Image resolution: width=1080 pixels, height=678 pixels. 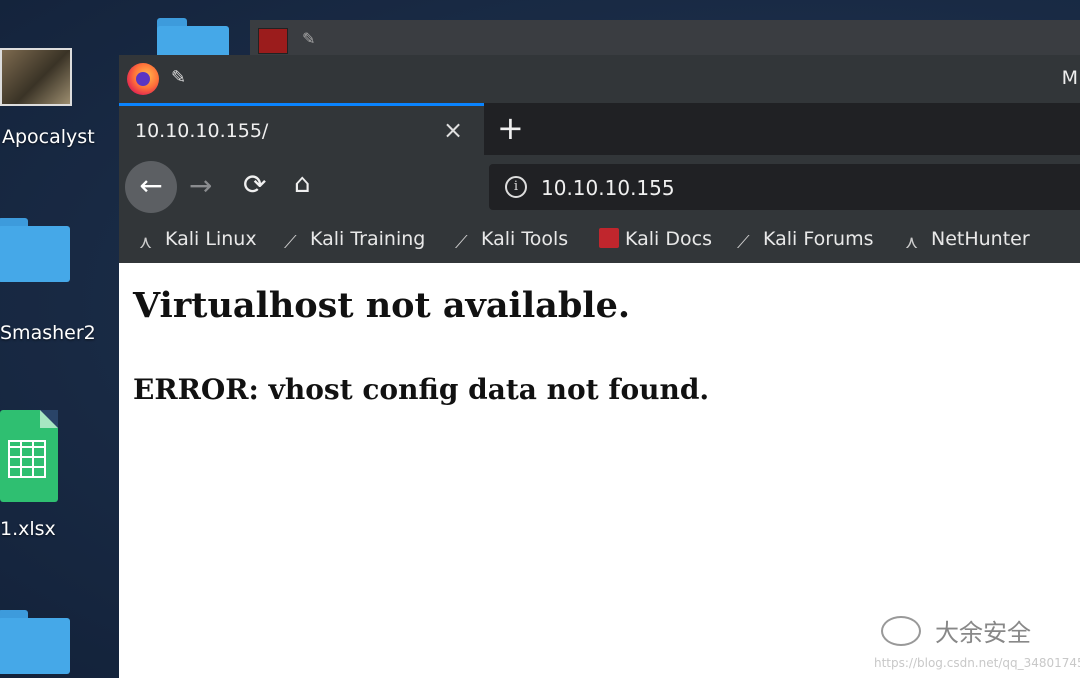 I want to click on window-title: M, so click(x=1069, y=78).